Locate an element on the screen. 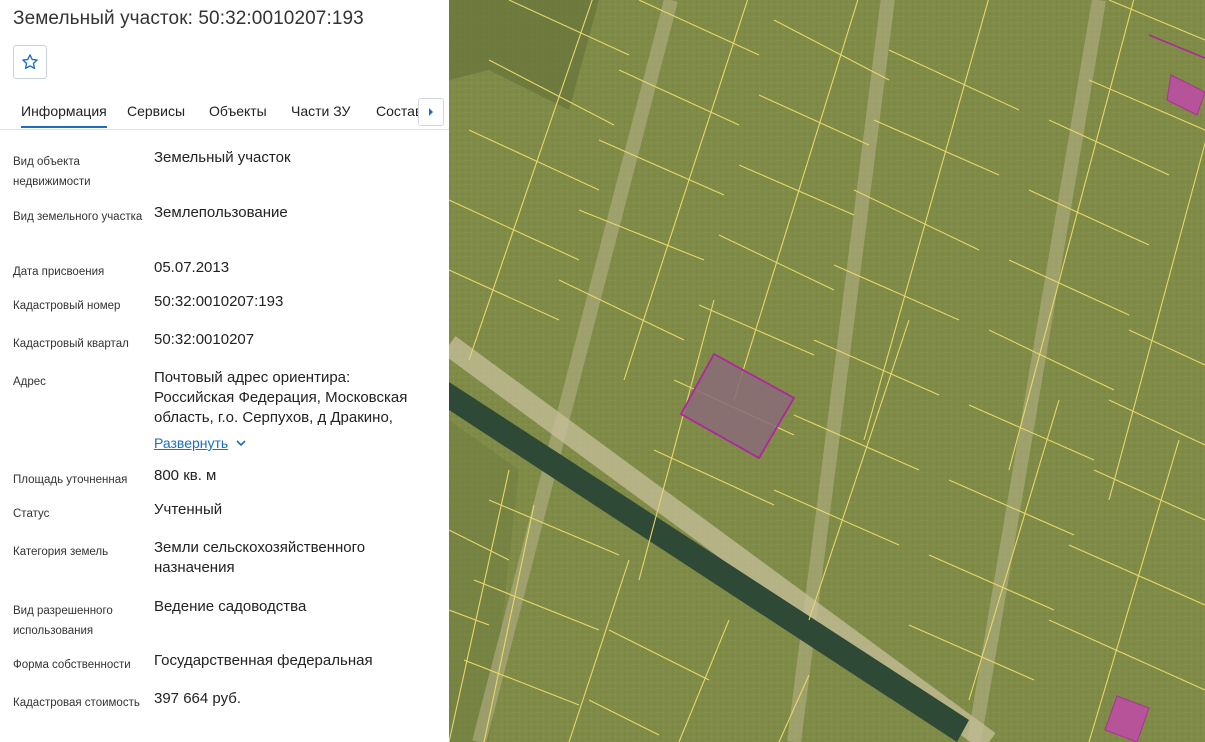  field-label: Кадастровая стоимость is located at coordinates (76, 703).